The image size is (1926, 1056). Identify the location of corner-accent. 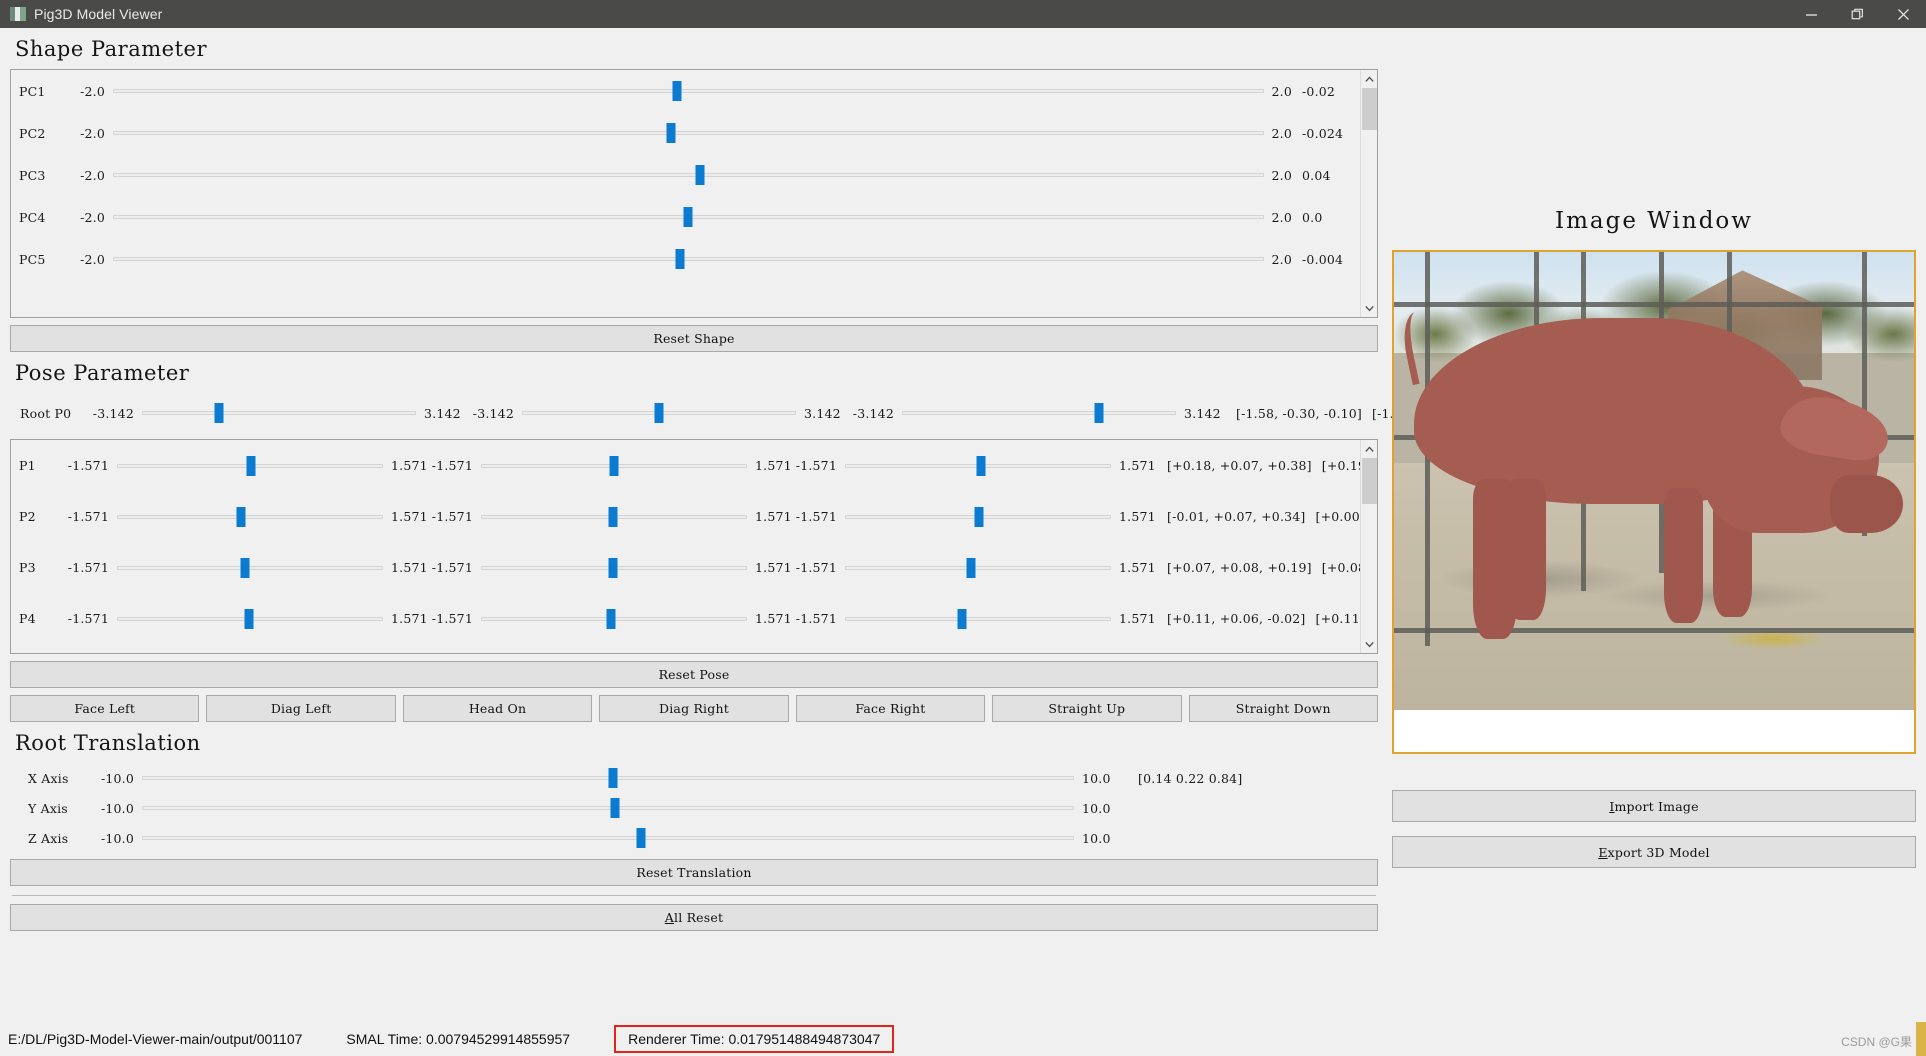
(1921, 1039).